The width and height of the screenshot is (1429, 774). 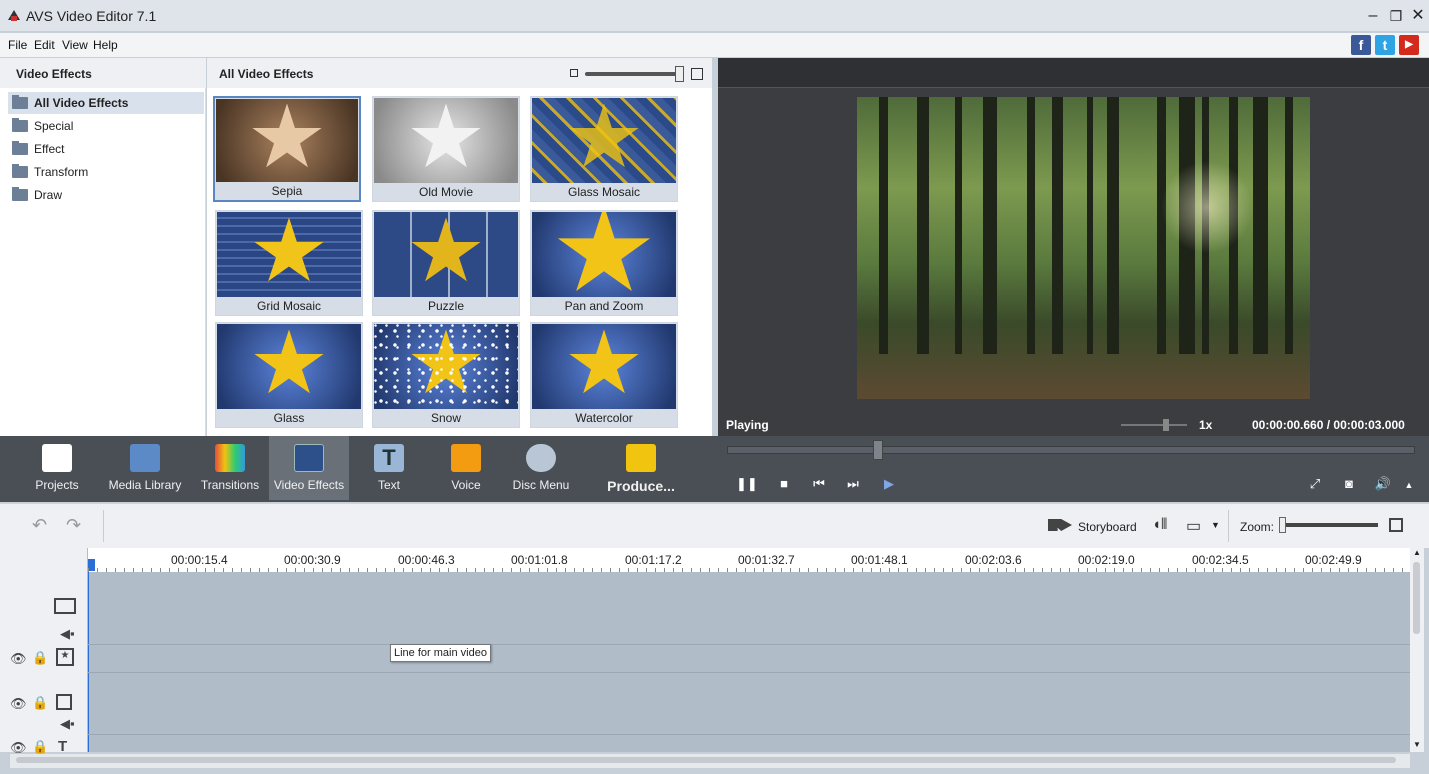 I want to click on effect-glass-mosaic: Glass Mosaic, so click(x=604, y=149).